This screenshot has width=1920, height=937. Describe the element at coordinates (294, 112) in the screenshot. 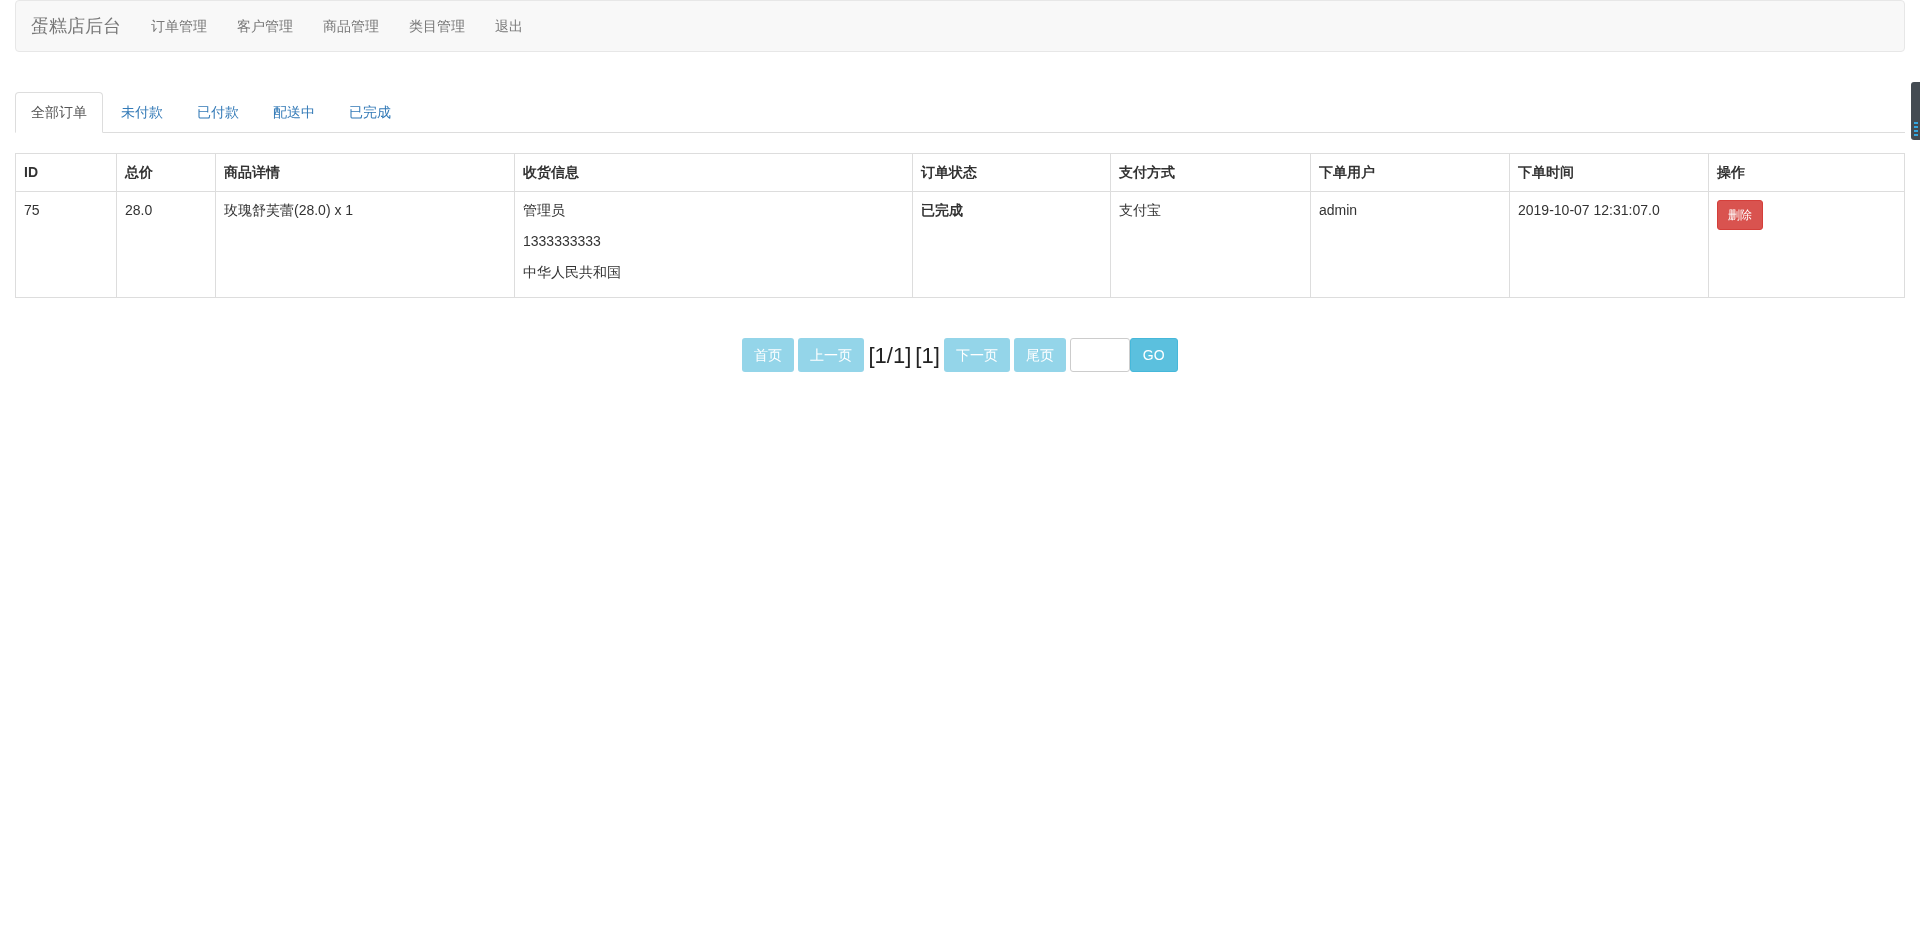

I see `tab: 配送中` at that location.